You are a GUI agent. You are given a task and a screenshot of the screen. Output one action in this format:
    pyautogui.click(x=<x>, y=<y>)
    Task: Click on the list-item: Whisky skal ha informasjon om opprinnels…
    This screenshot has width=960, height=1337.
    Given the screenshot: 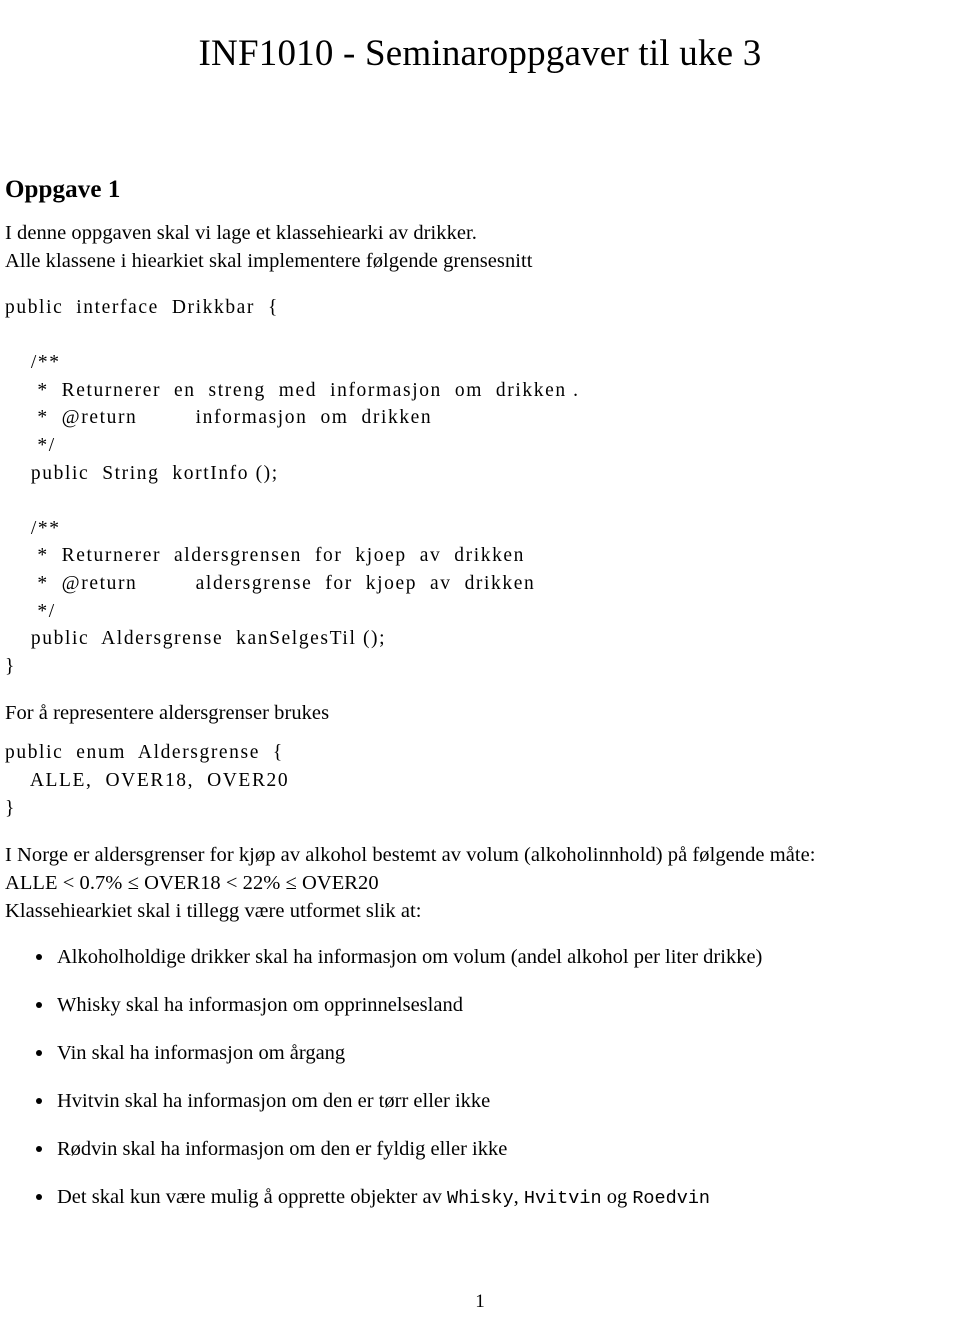 What is the action you would take?
    pyautogui.click(x=480, y=1005)
    